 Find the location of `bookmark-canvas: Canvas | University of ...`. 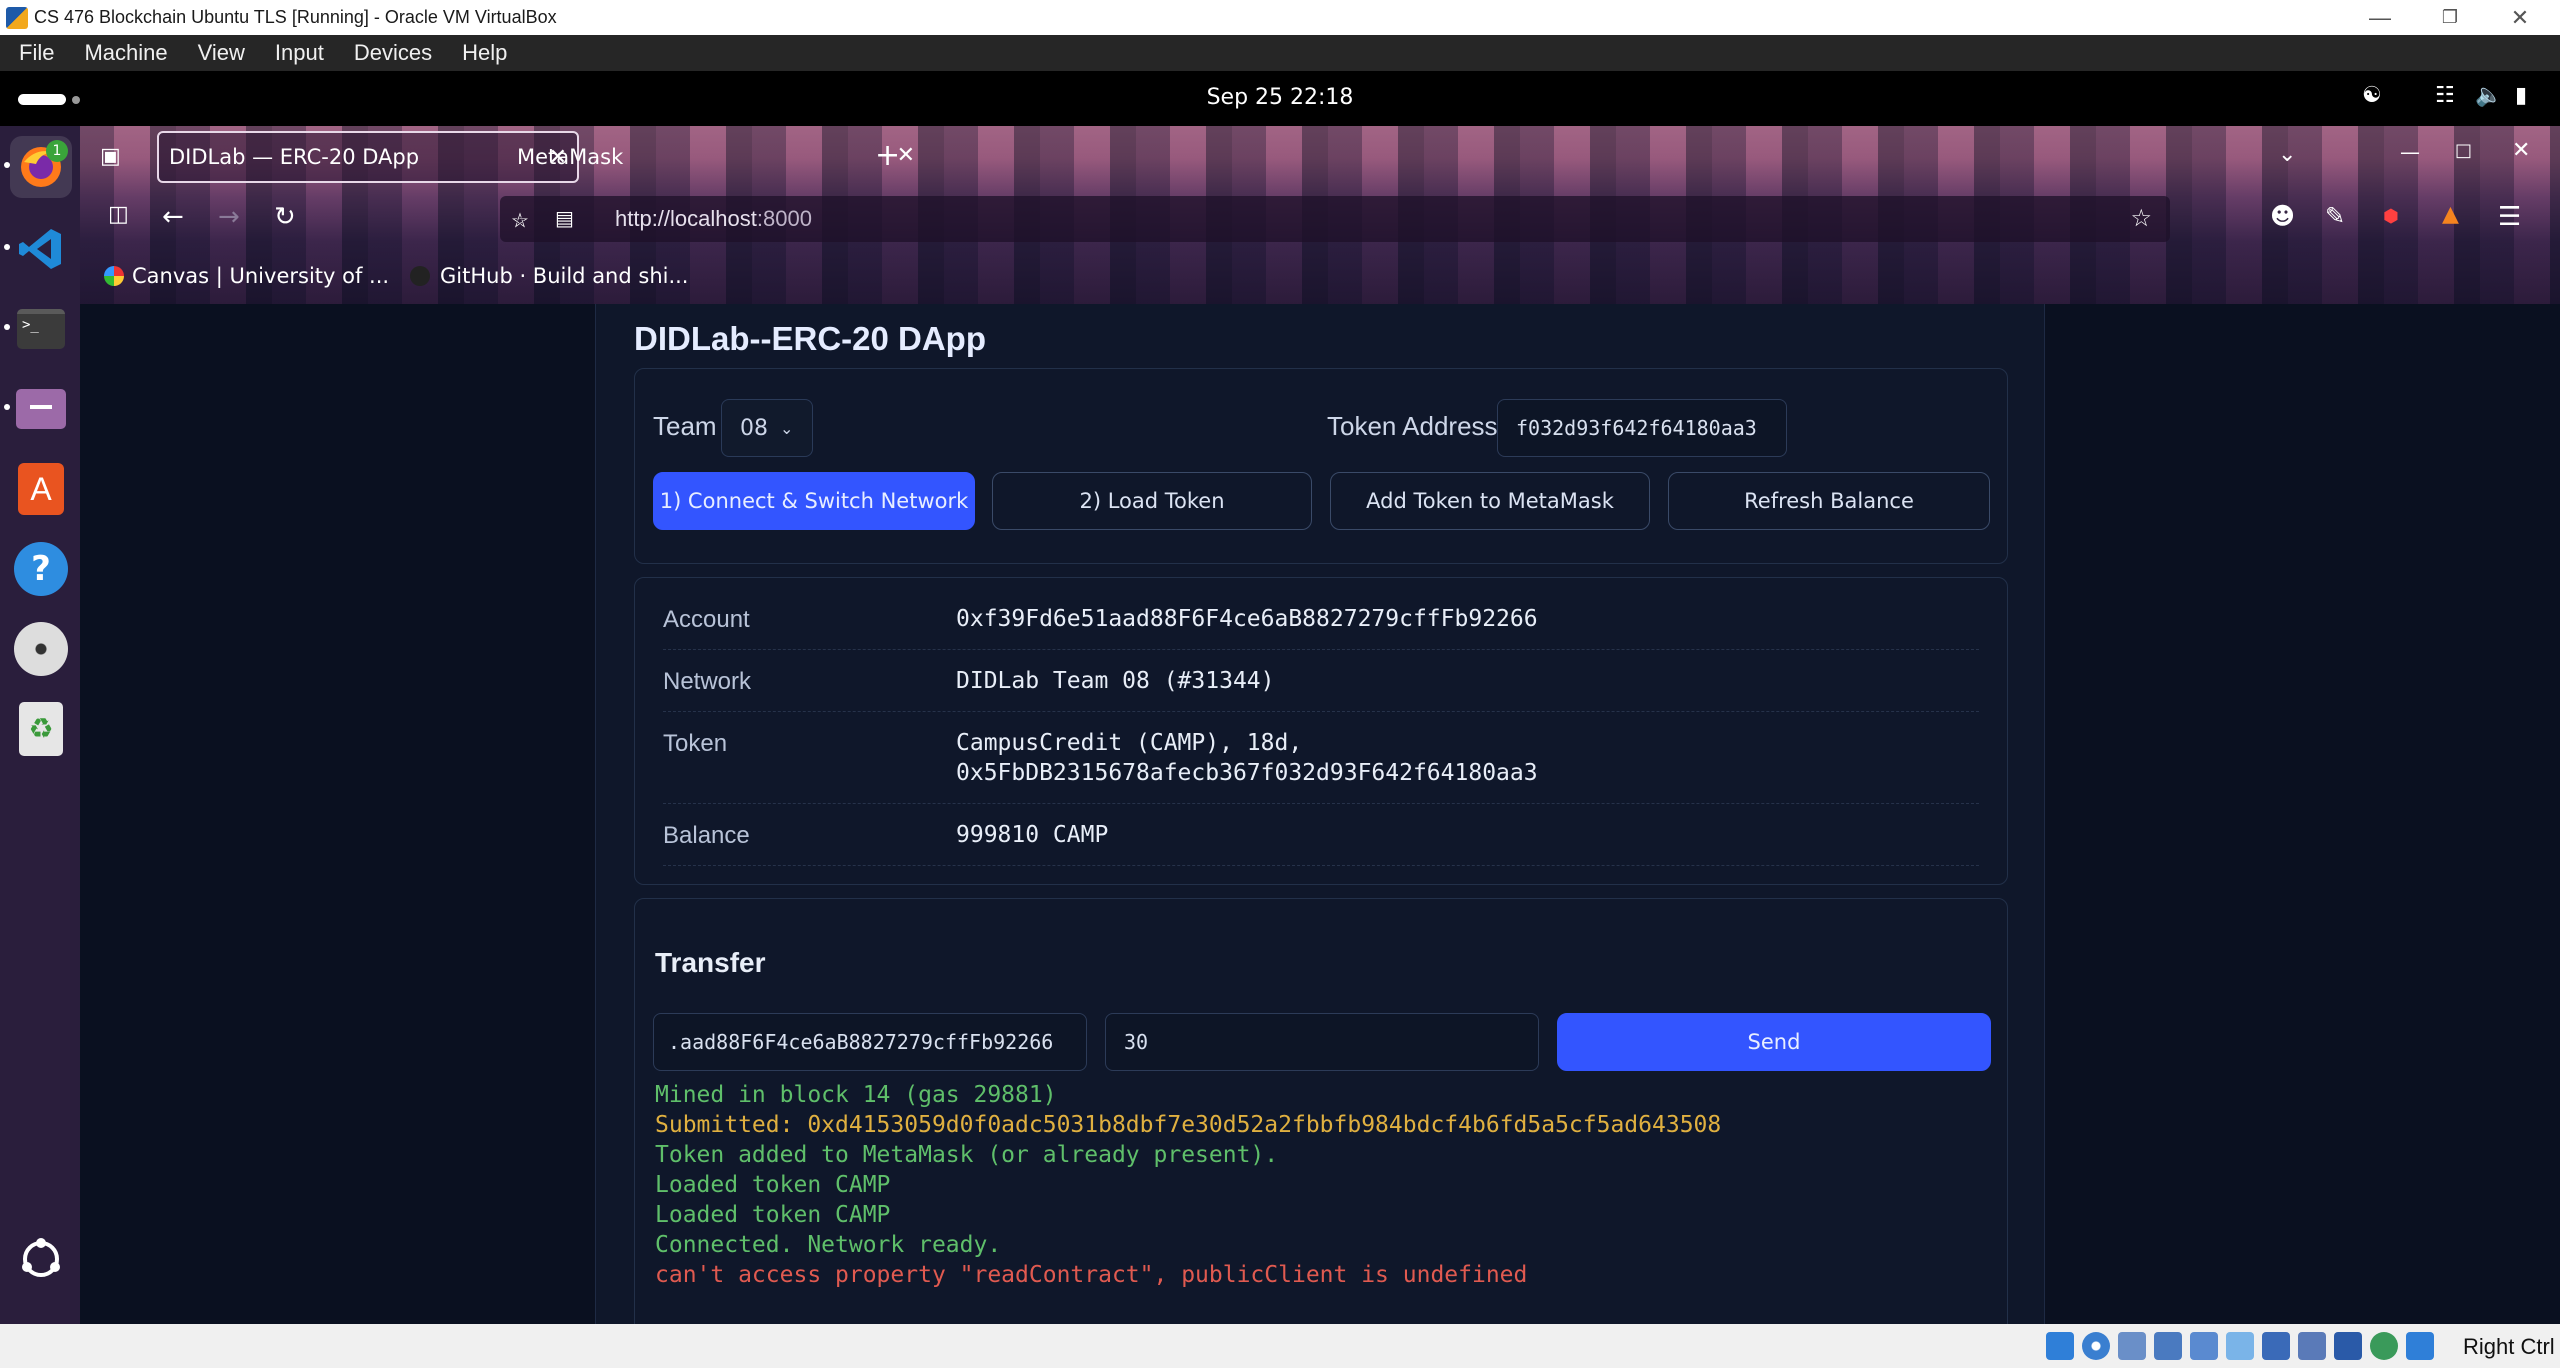

bookmark-canvas: Canvas | University of ... is located at coordinates (246, 276).